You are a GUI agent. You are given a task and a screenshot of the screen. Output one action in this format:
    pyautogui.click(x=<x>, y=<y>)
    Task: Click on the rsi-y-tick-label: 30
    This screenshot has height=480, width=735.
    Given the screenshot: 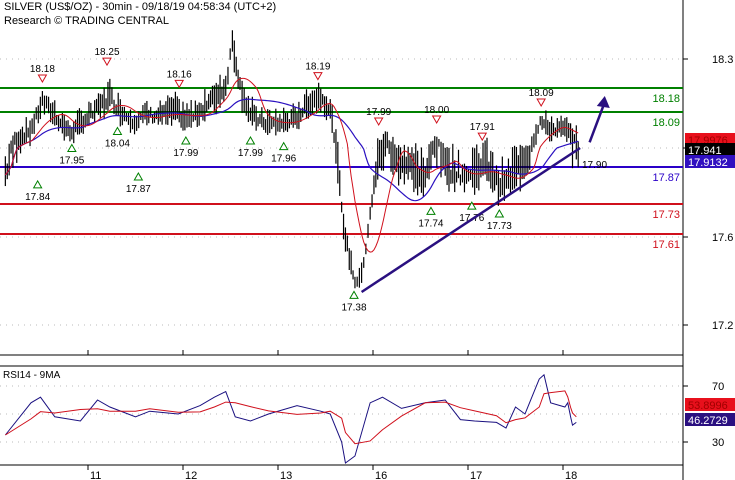 What is the action you would take?
    pyautogui.click(x=718, y=443)
    